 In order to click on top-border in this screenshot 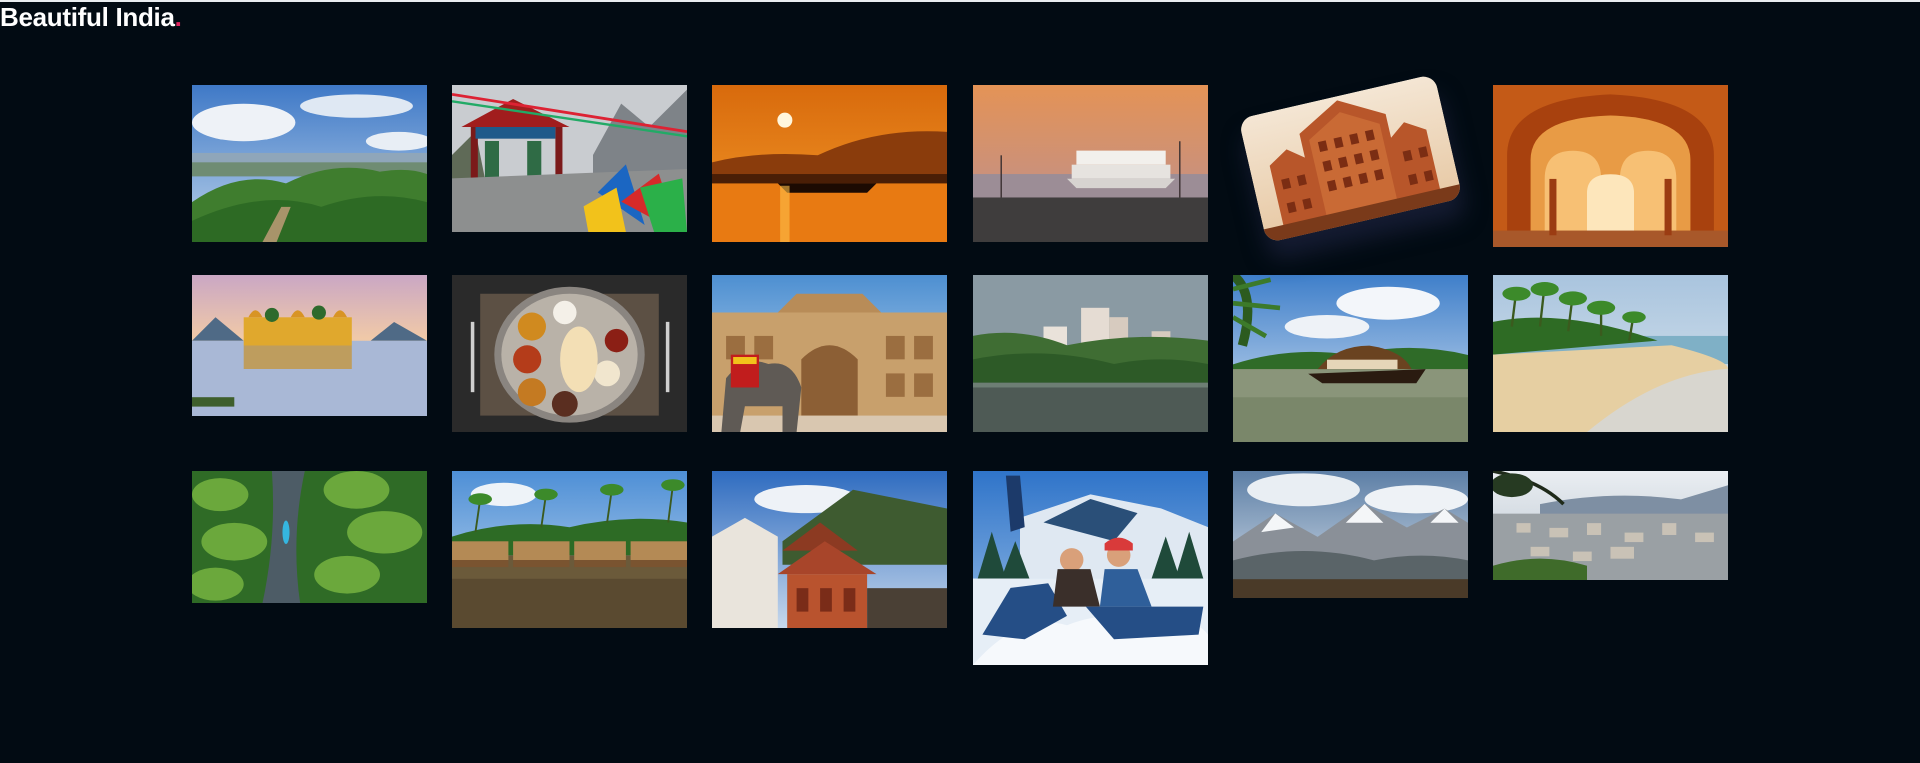, I will do `click(960, 1)`.